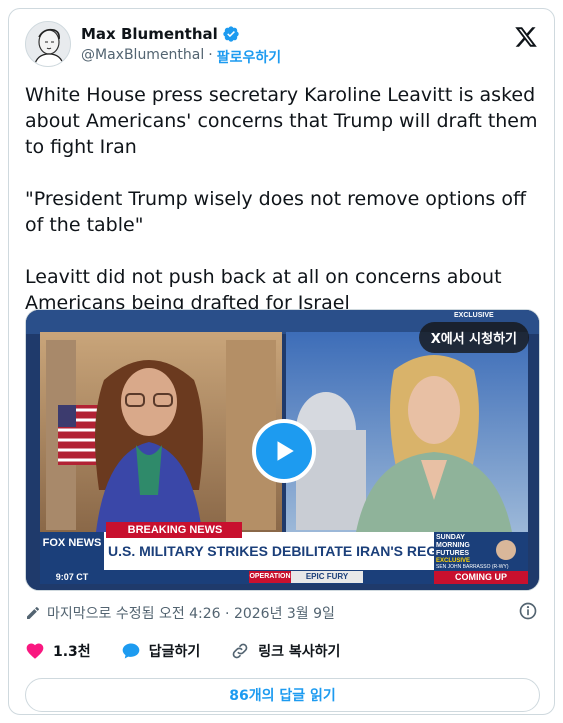 The width and height of the screenshot is (563, 723). What do you see at coordinates (327, 576) in the screenshot?
I see `operation-name: EPIC FURY` at bounding box center [327, 576].